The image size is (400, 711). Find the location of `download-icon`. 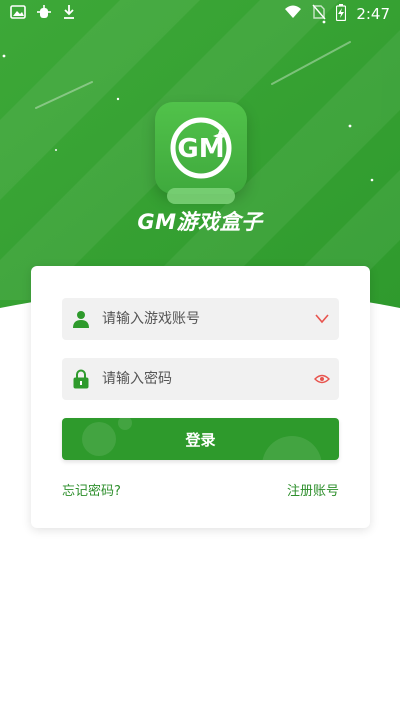

download-icon is located at coordinates (69, 14).